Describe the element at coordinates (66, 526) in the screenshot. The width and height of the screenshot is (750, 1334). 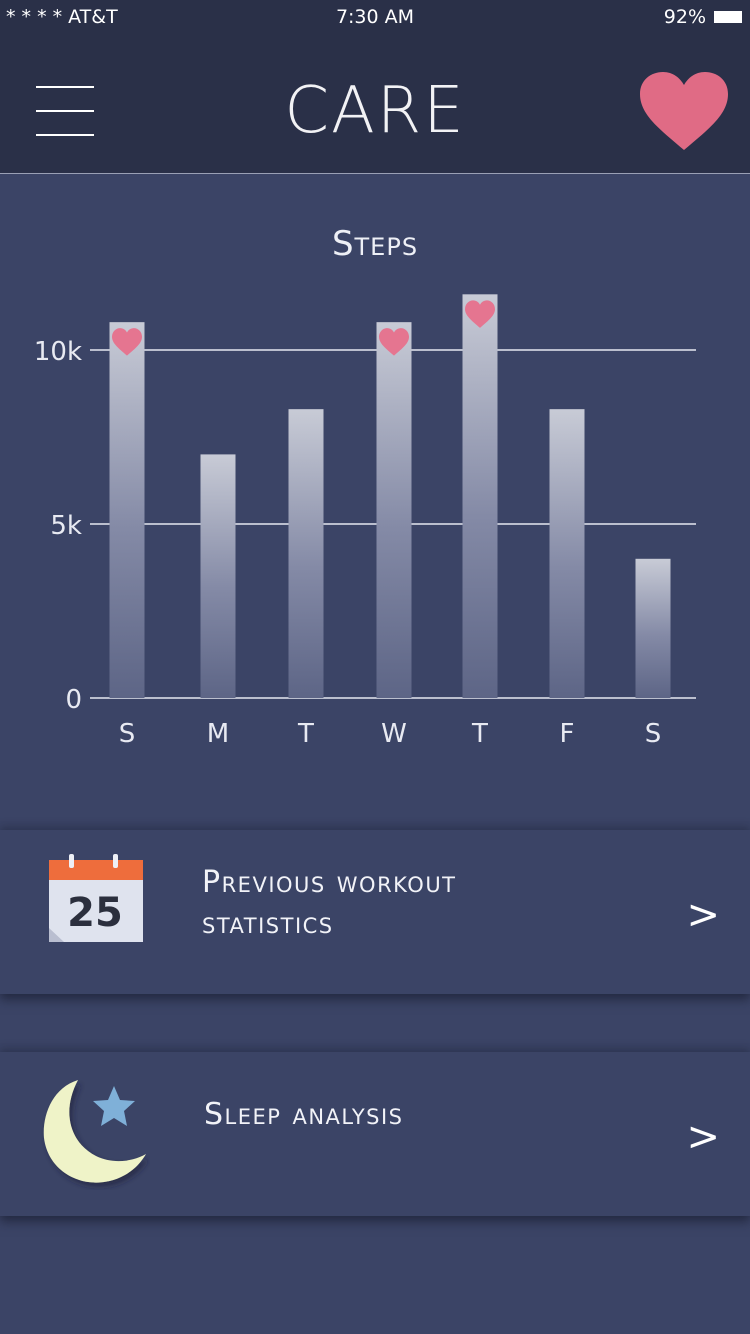
I see `y-tick-label: 5k` at that location.